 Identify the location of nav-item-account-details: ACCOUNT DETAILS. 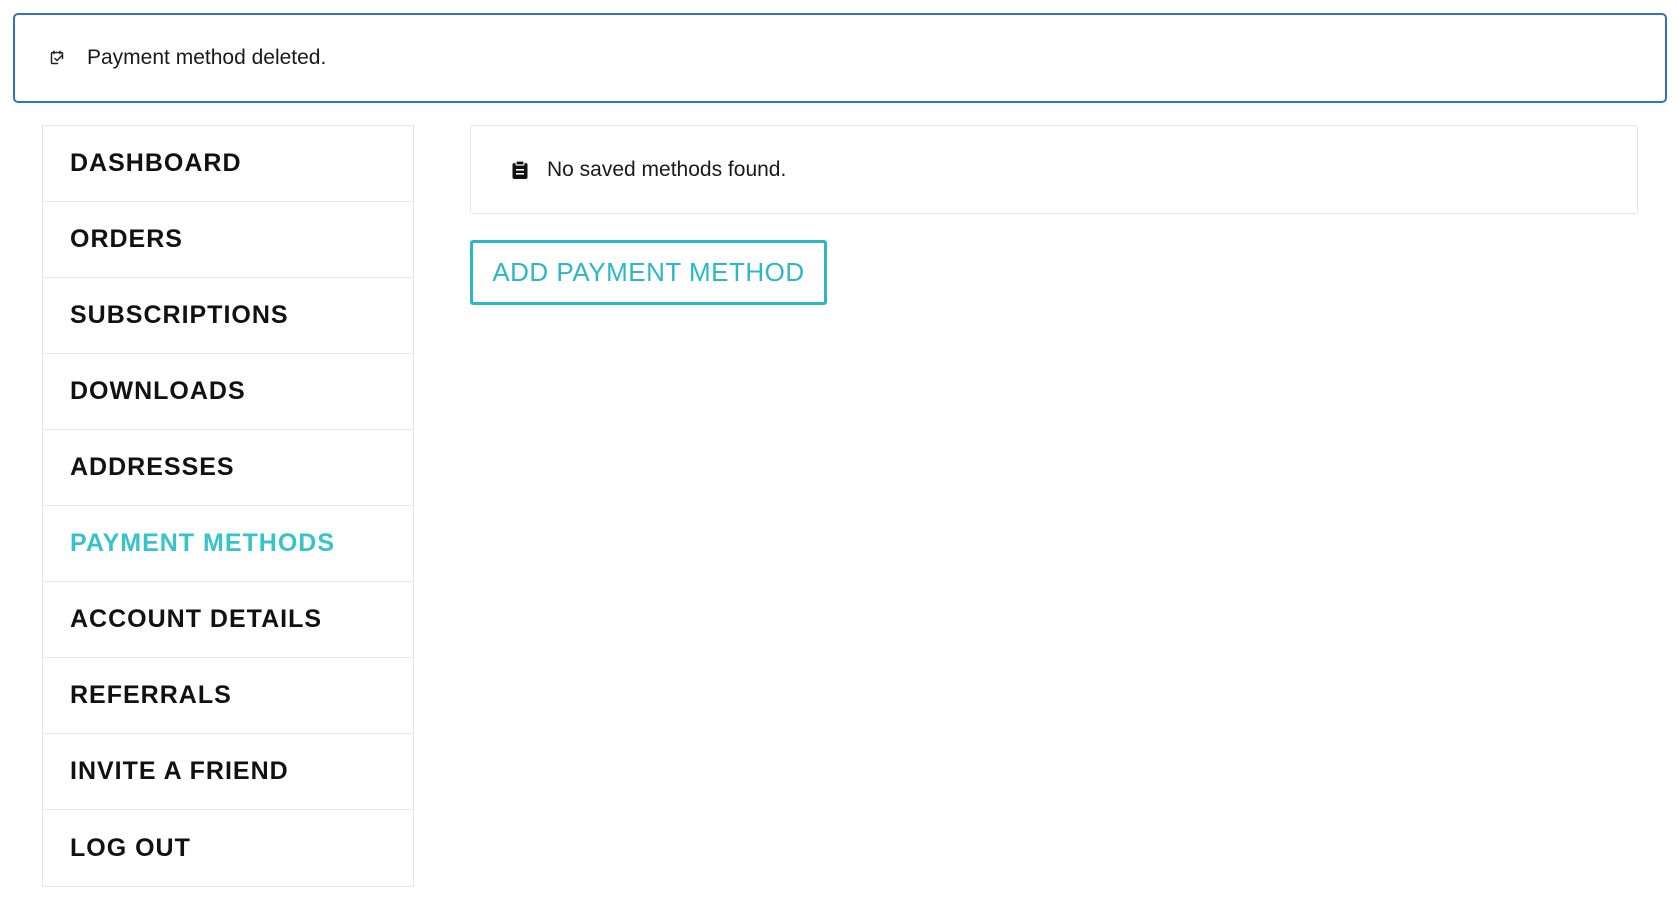
(228, 620).